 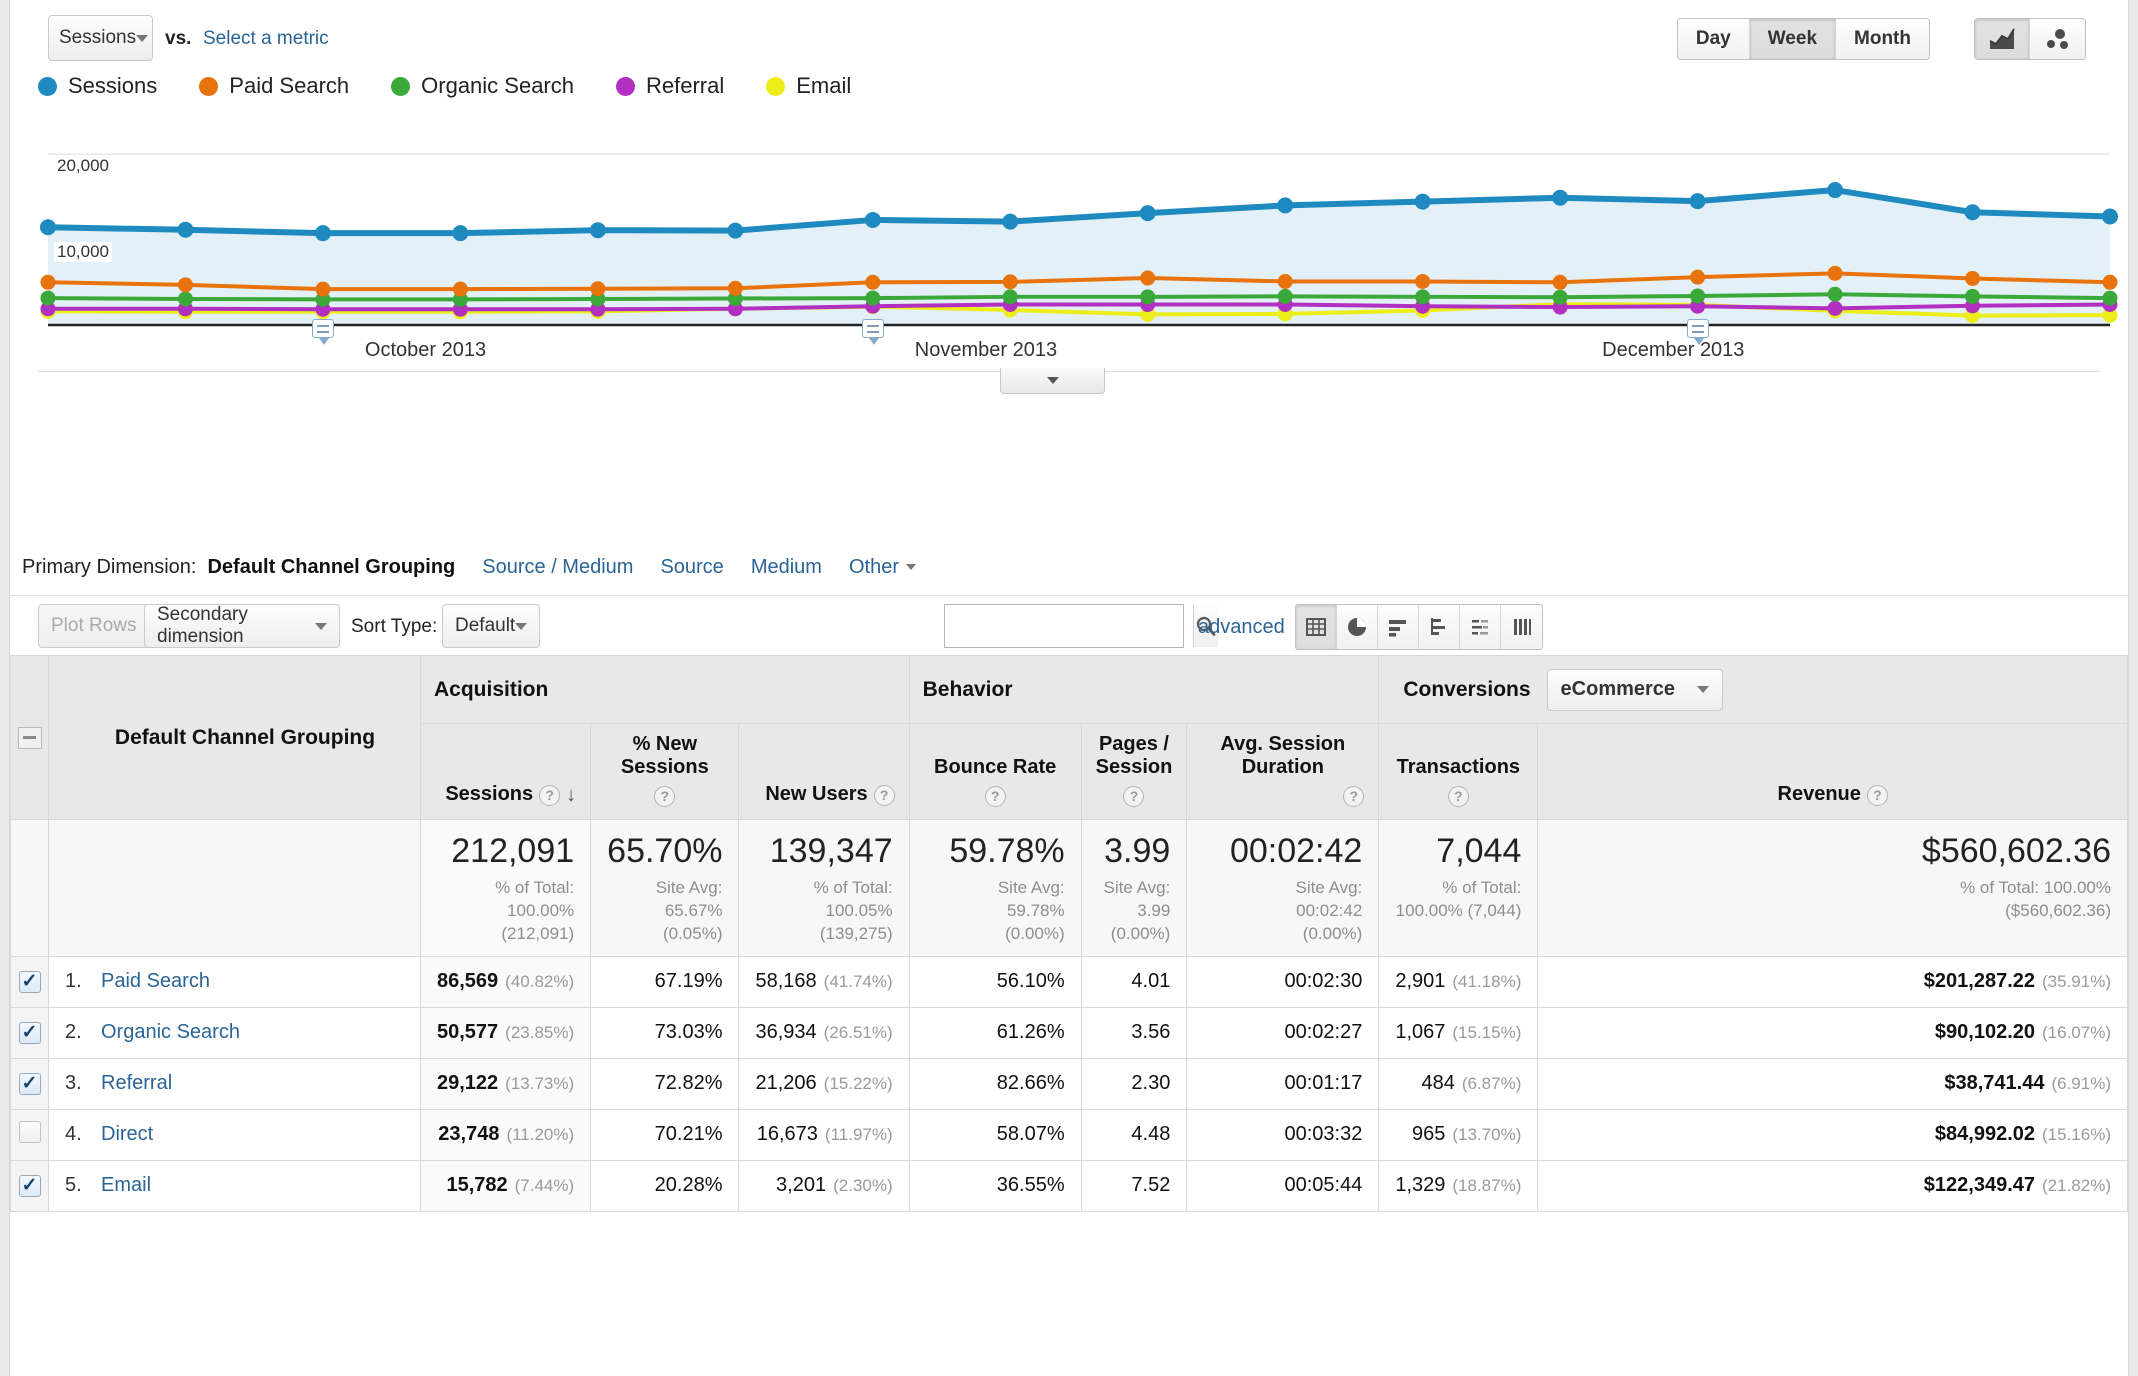 I want to click on pie-view-icon-button, so click(x=1357, y=627).